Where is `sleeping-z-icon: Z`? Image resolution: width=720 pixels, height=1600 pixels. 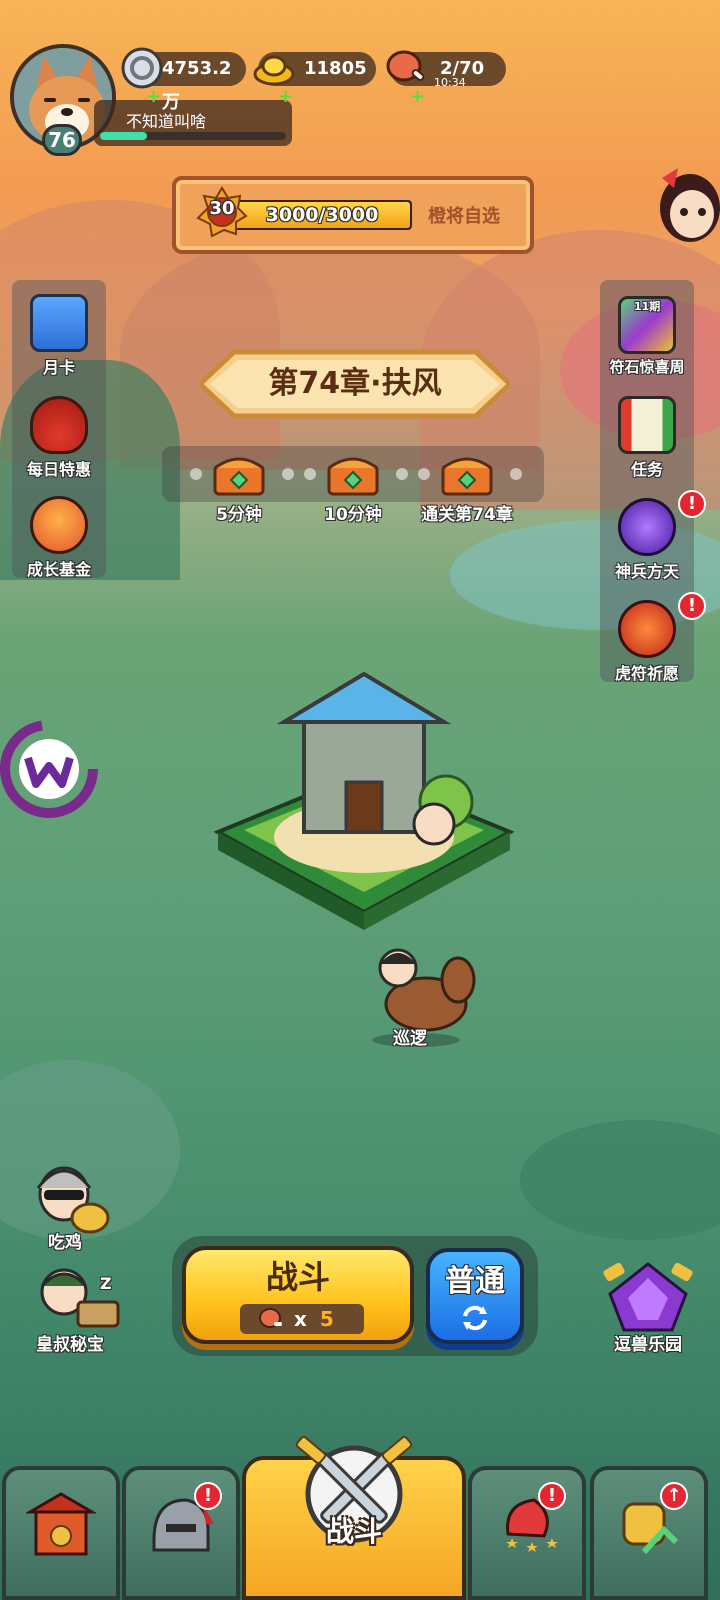 sleeping-z-icon: Z is located at coordinates (106, 1283).